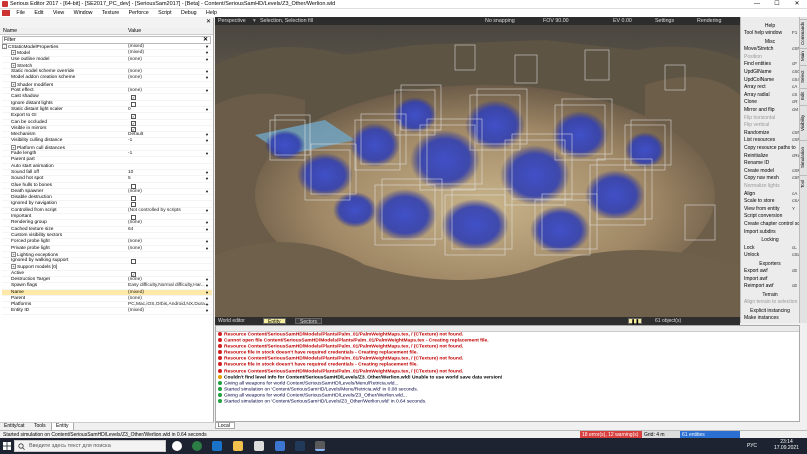 This screenshot has width=807, height=454. I want to click on vertical-tab: Edit, so click(803, 96).